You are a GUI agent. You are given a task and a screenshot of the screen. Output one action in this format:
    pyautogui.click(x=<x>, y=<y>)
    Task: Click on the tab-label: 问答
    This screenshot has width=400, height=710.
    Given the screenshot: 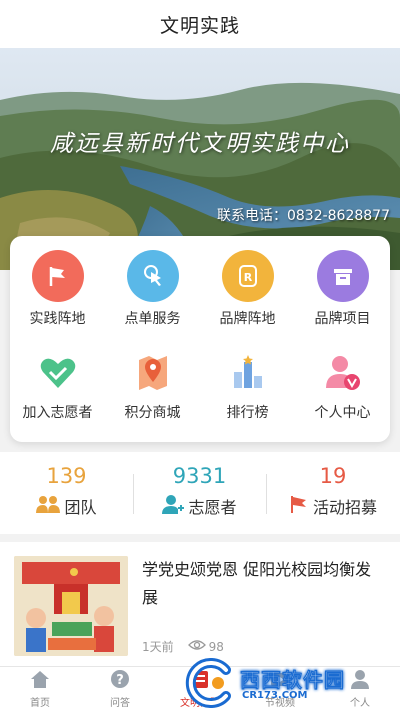 What is the action you would take?
    pyautogui.click(x=120, y=703)
    